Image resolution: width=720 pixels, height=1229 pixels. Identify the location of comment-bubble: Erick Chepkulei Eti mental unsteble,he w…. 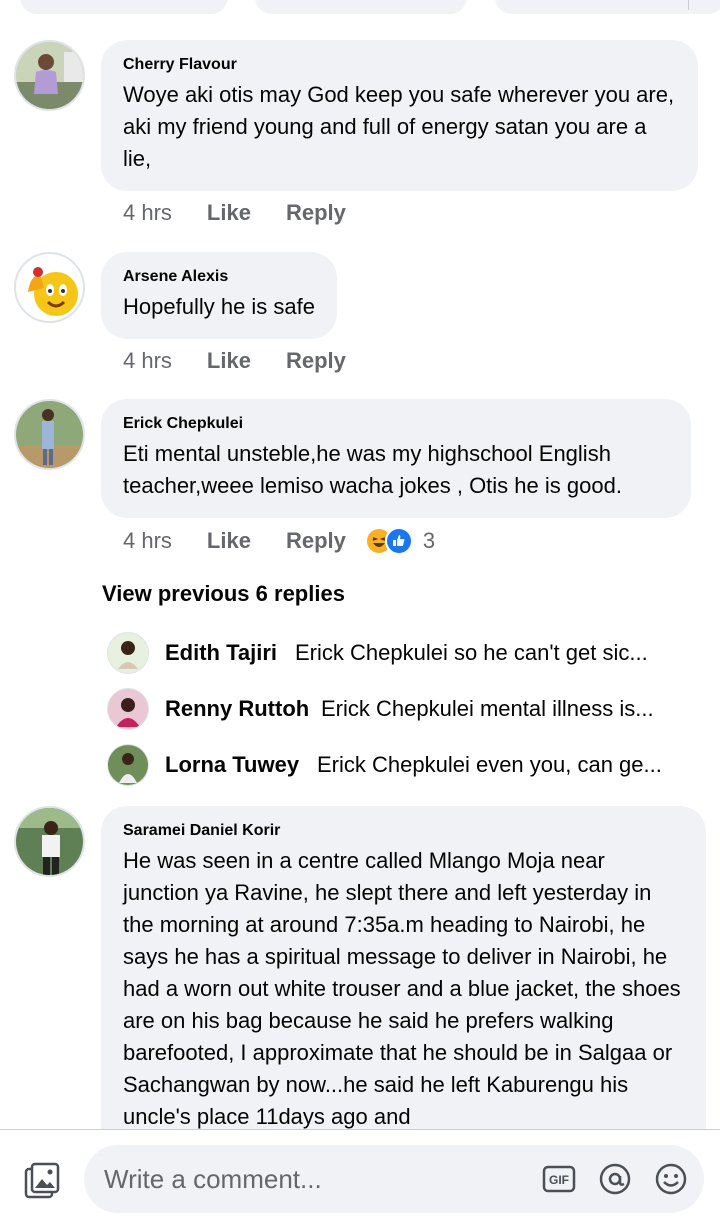
(396, 458).